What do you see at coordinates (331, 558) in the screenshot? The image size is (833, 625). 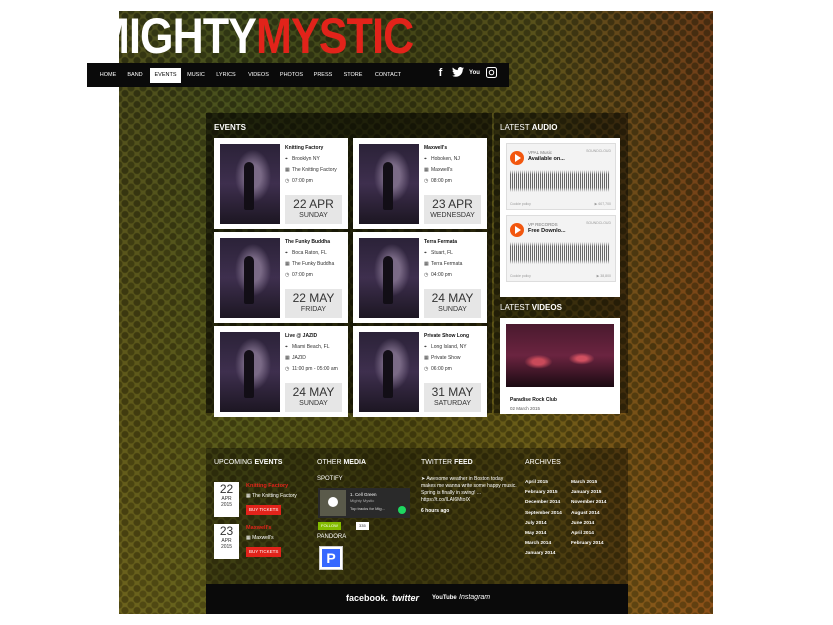 I see `pandora-icon: P` at bounding box center [331, 558].